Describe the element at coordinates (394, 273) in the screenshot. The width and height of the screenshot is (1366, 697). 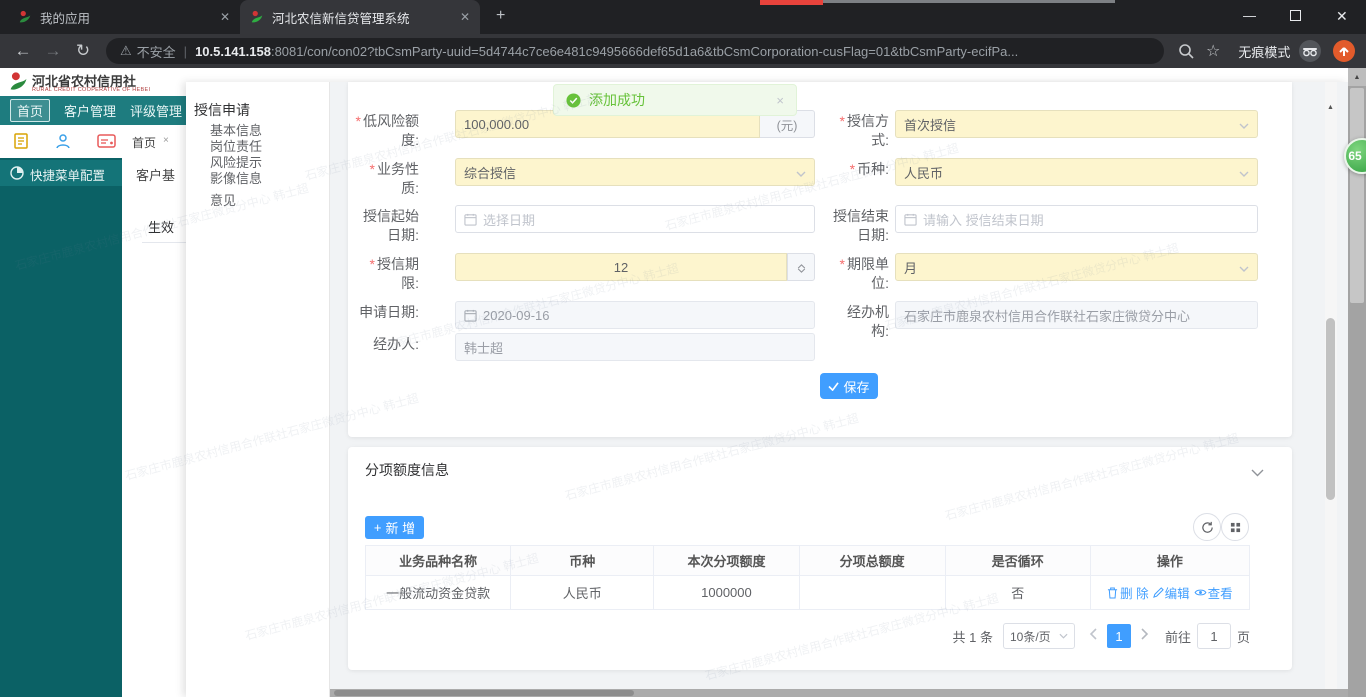
I see `field-label-term: * 授信期限:` at that location.